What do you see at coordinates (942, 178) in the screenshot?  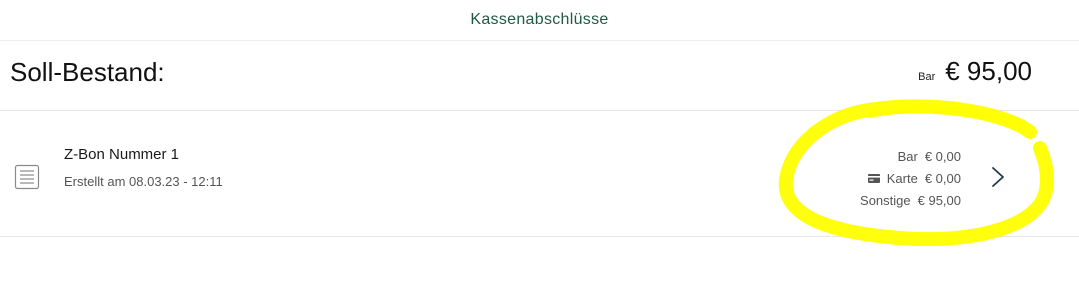 I see `breakdown-card-amount: € 0,00` at bounding box center [942, 178].